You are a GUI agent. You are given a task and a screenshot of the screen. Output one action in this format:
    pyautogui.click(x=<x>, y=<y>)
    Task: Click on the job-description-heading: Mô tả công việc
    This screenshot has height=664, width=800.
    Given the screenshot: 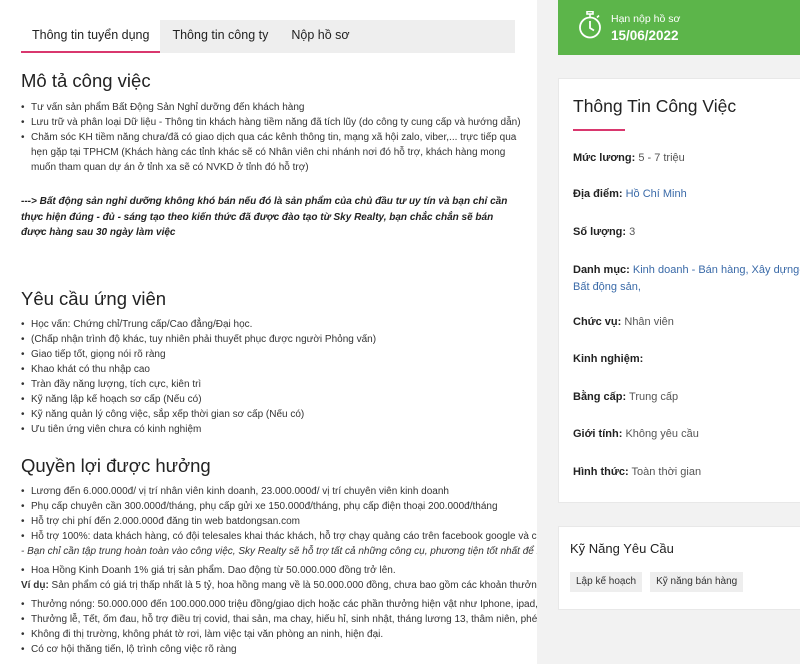 What is the action you would take?
    pyautogui.click(x=86, y=80)
    